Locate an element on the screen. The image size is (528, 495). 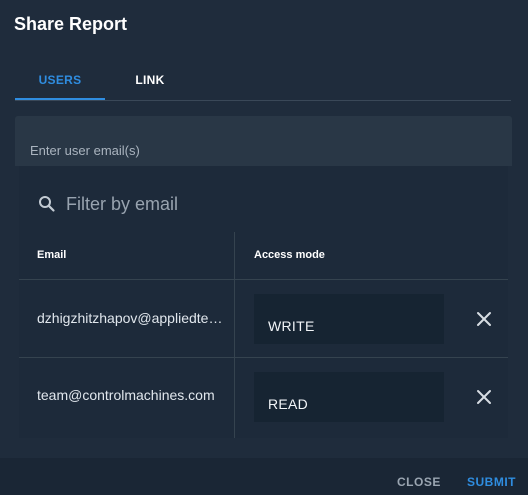
access-mode-column-header: Access mode is located at coordinates (289, 255).